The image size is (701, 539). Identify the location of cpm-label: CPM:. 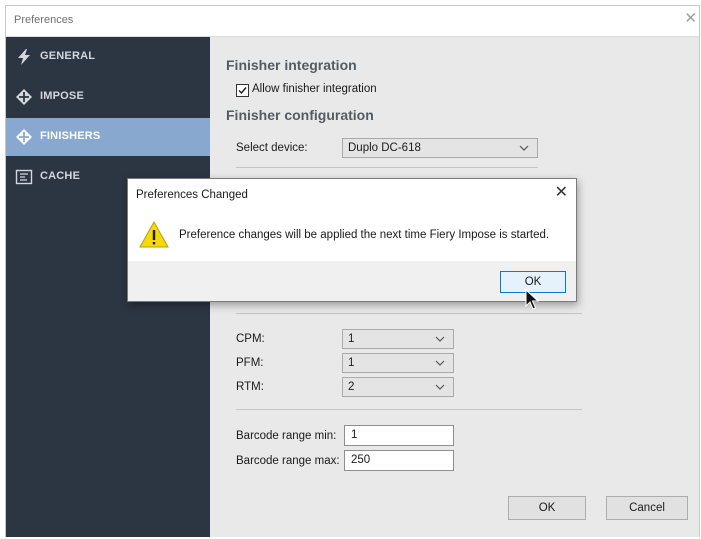
(250, 339).